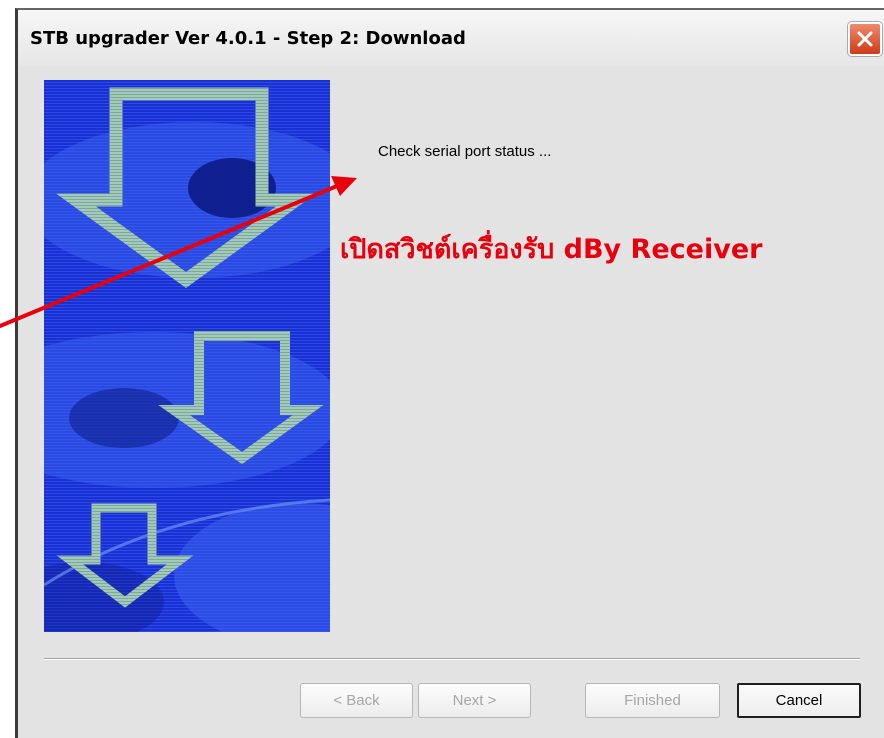 Image resolution: width=884 pixels, height=738 pixels. I want to click on cancel-button: Cancel, so click(799, 700).